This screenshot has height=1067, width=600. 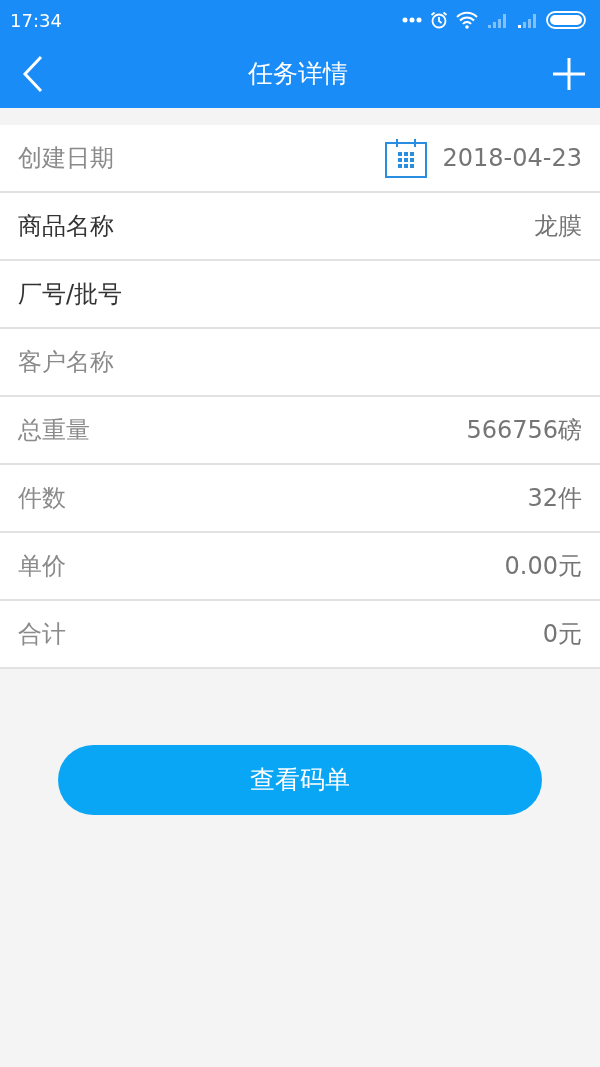 I want to click on field-label: 单价, so click(x=42, y=566).